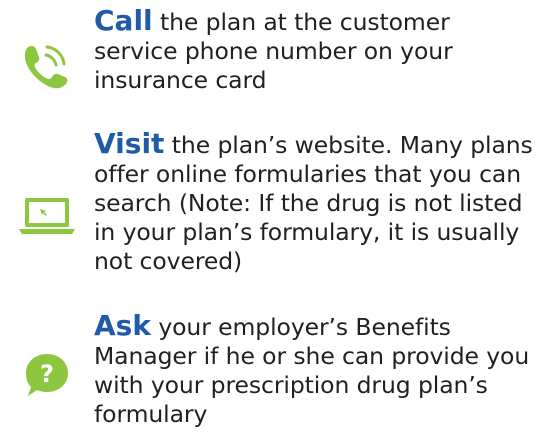 The height and width of the screenshot is (437, 544). Describe the element at coordinates (123, 20) in the screenshot. I see `call-keyword: Call` at that location.